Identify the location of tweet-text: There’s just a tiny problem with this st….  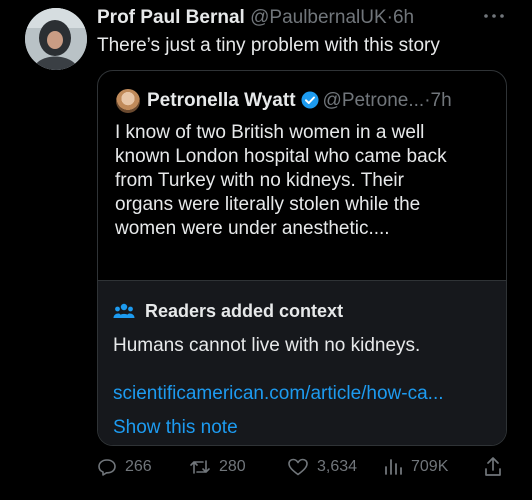
(268, 45).